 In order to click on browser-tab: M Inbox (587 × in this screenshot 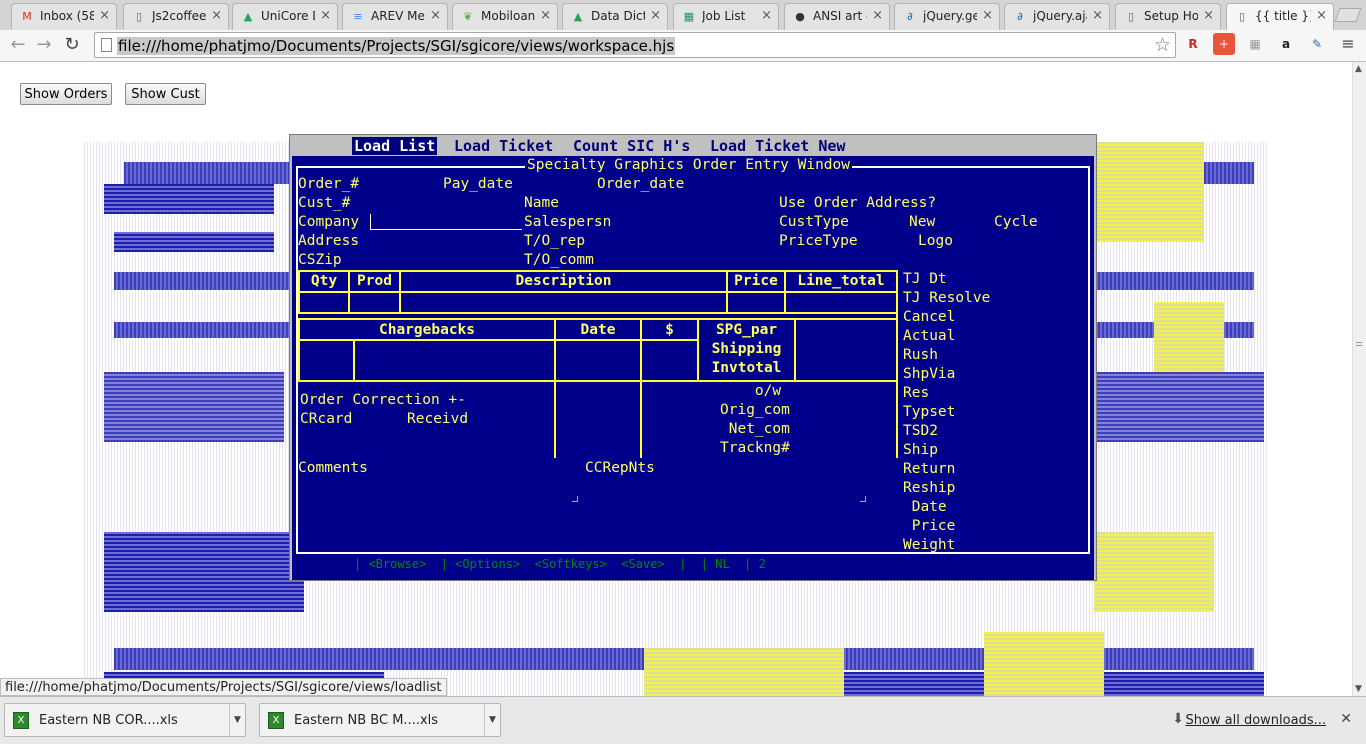, I will do `click(64, 16)`.